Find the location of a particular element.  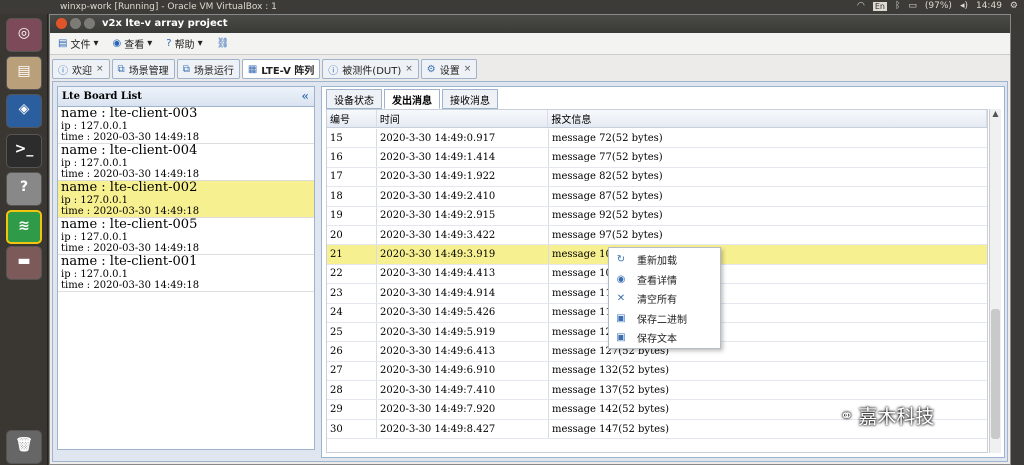

scroll-up-icon: ▲ is located at coordinates (995, 115).